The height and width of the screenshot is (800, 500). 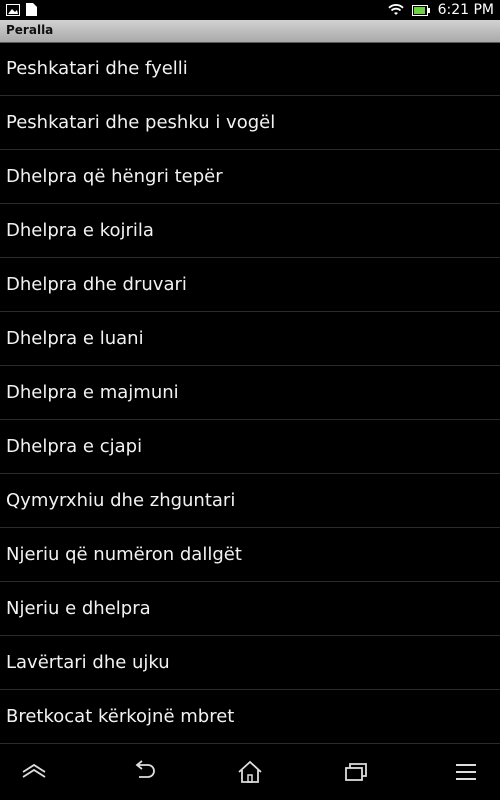 I want to click on back-button, so click(x=144, y=772).